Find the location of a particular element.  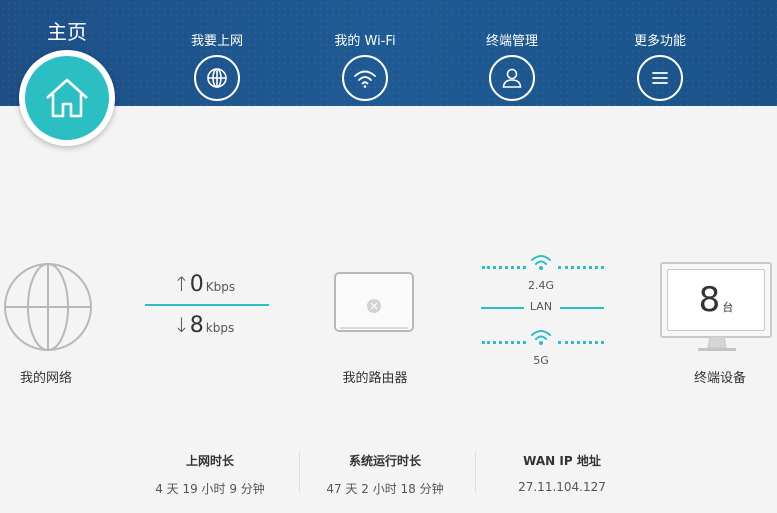

home-label: 主页 is located at coordinates (67, 32).